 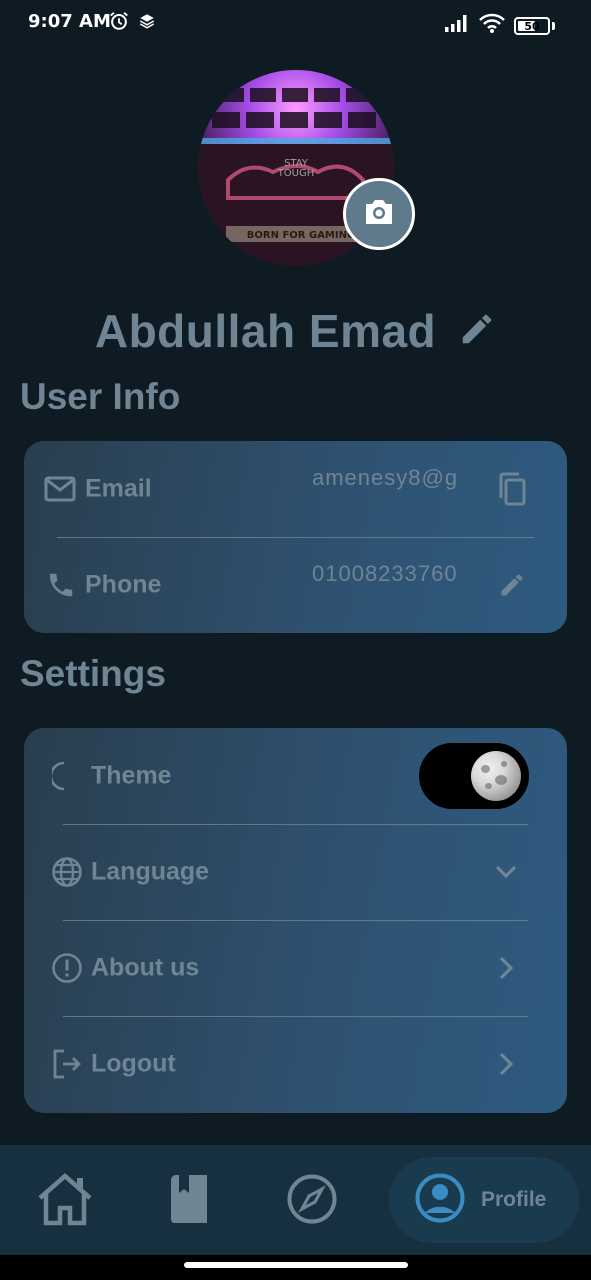 I want to click on globe-icon, so click(x=67, y=872).